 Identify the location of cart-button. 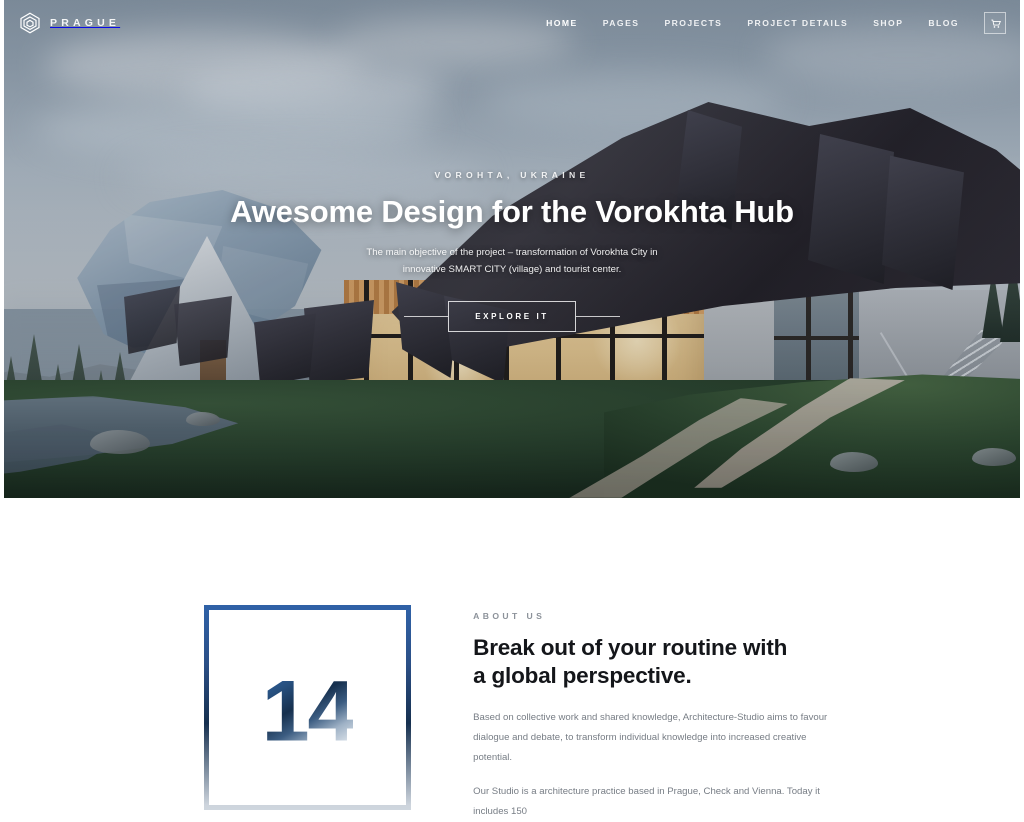
(995, 23).